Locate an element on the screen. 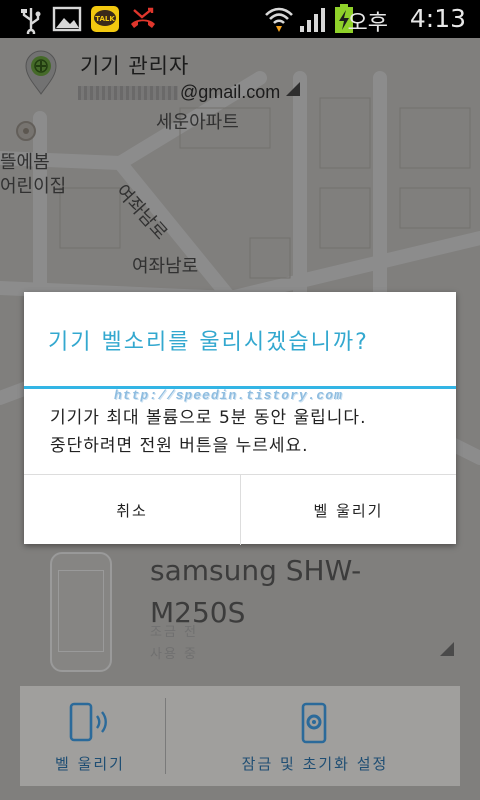 The image size is (480, 800). device-menu-arrow-icon is located at coordinates (447, 649).